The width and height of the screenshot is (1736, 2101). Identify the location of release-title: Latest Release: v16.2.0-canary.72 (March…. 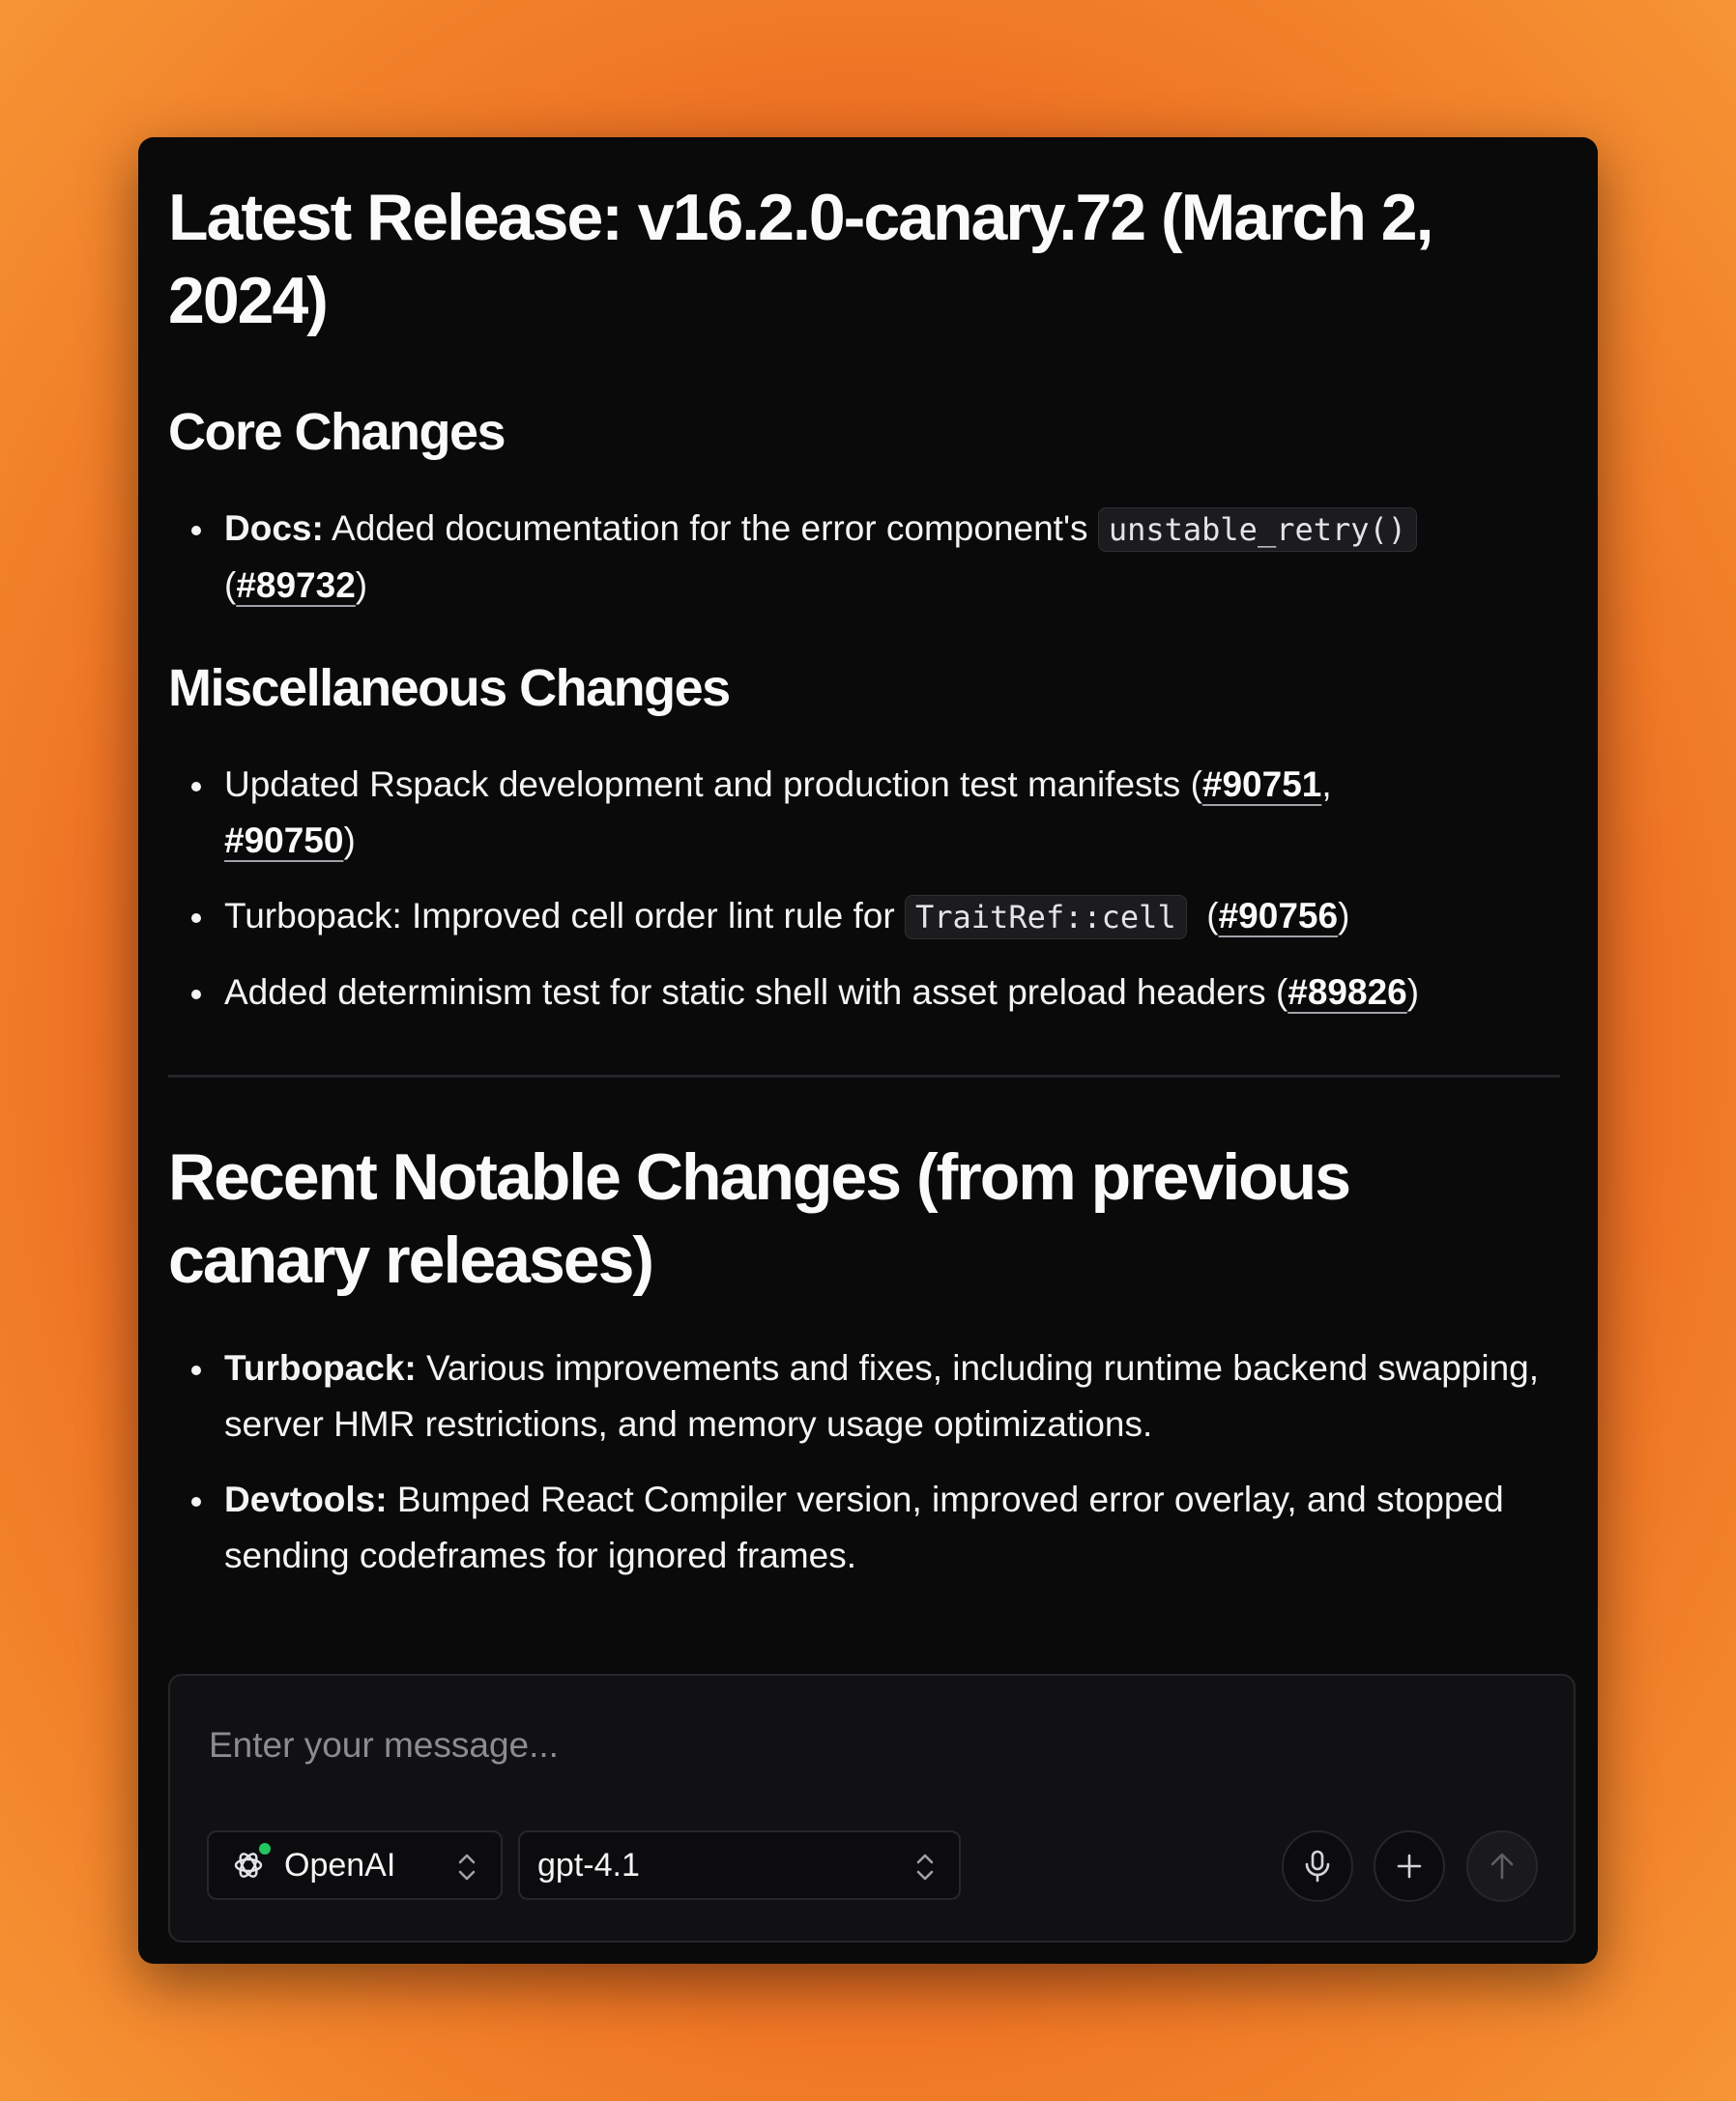
(801, 259).